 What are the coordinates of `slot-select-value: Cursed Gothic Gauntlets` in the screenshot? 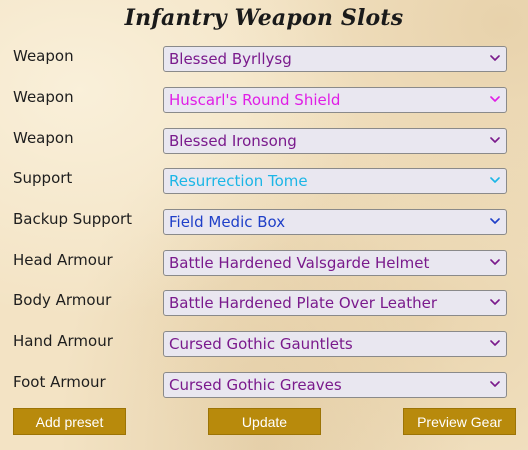 It's located at (261, 344).